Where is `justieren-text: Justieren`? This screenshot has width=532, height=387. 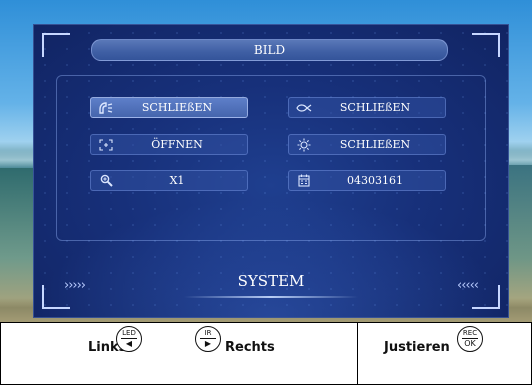
justieren-text: Justieren is located at coordinates (417, 347).